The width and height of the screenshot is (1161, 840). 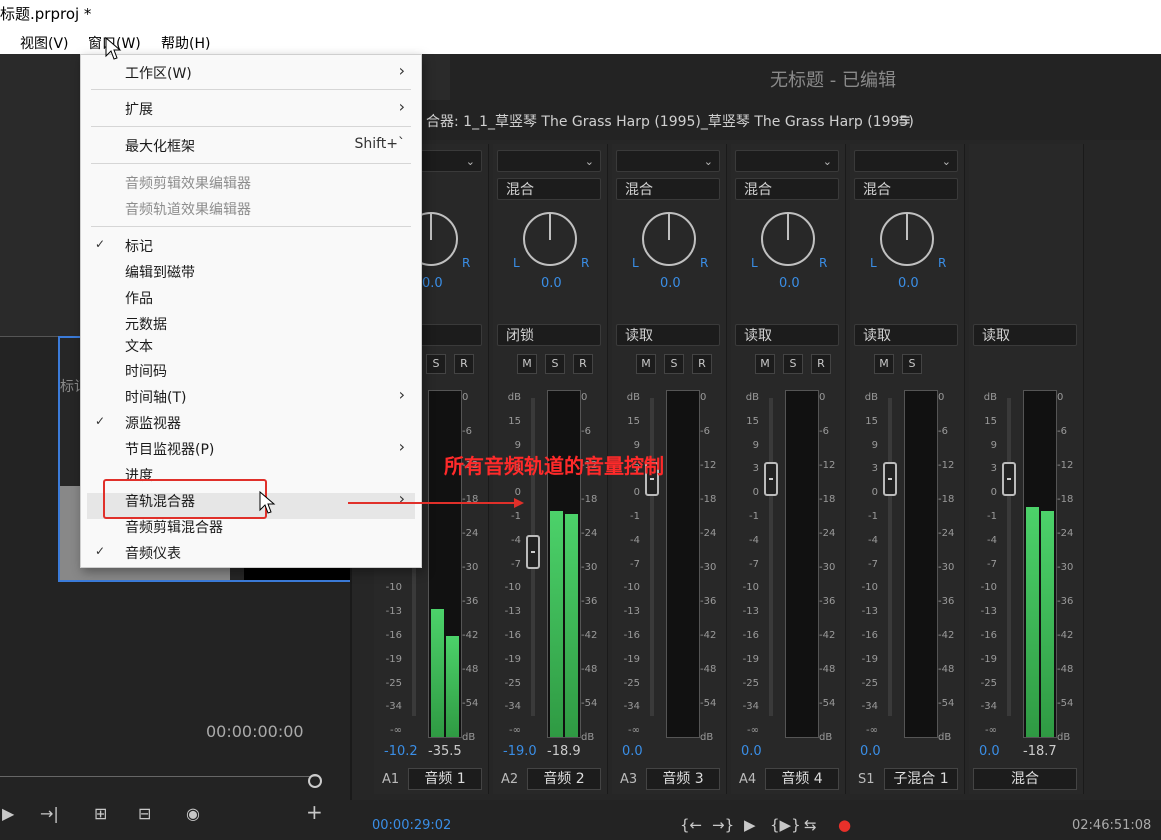 What do you see at coordinates (185, 43) in the screenshot?
I see `menu-help: 帮助(H)` at bounding box center [185, 43].